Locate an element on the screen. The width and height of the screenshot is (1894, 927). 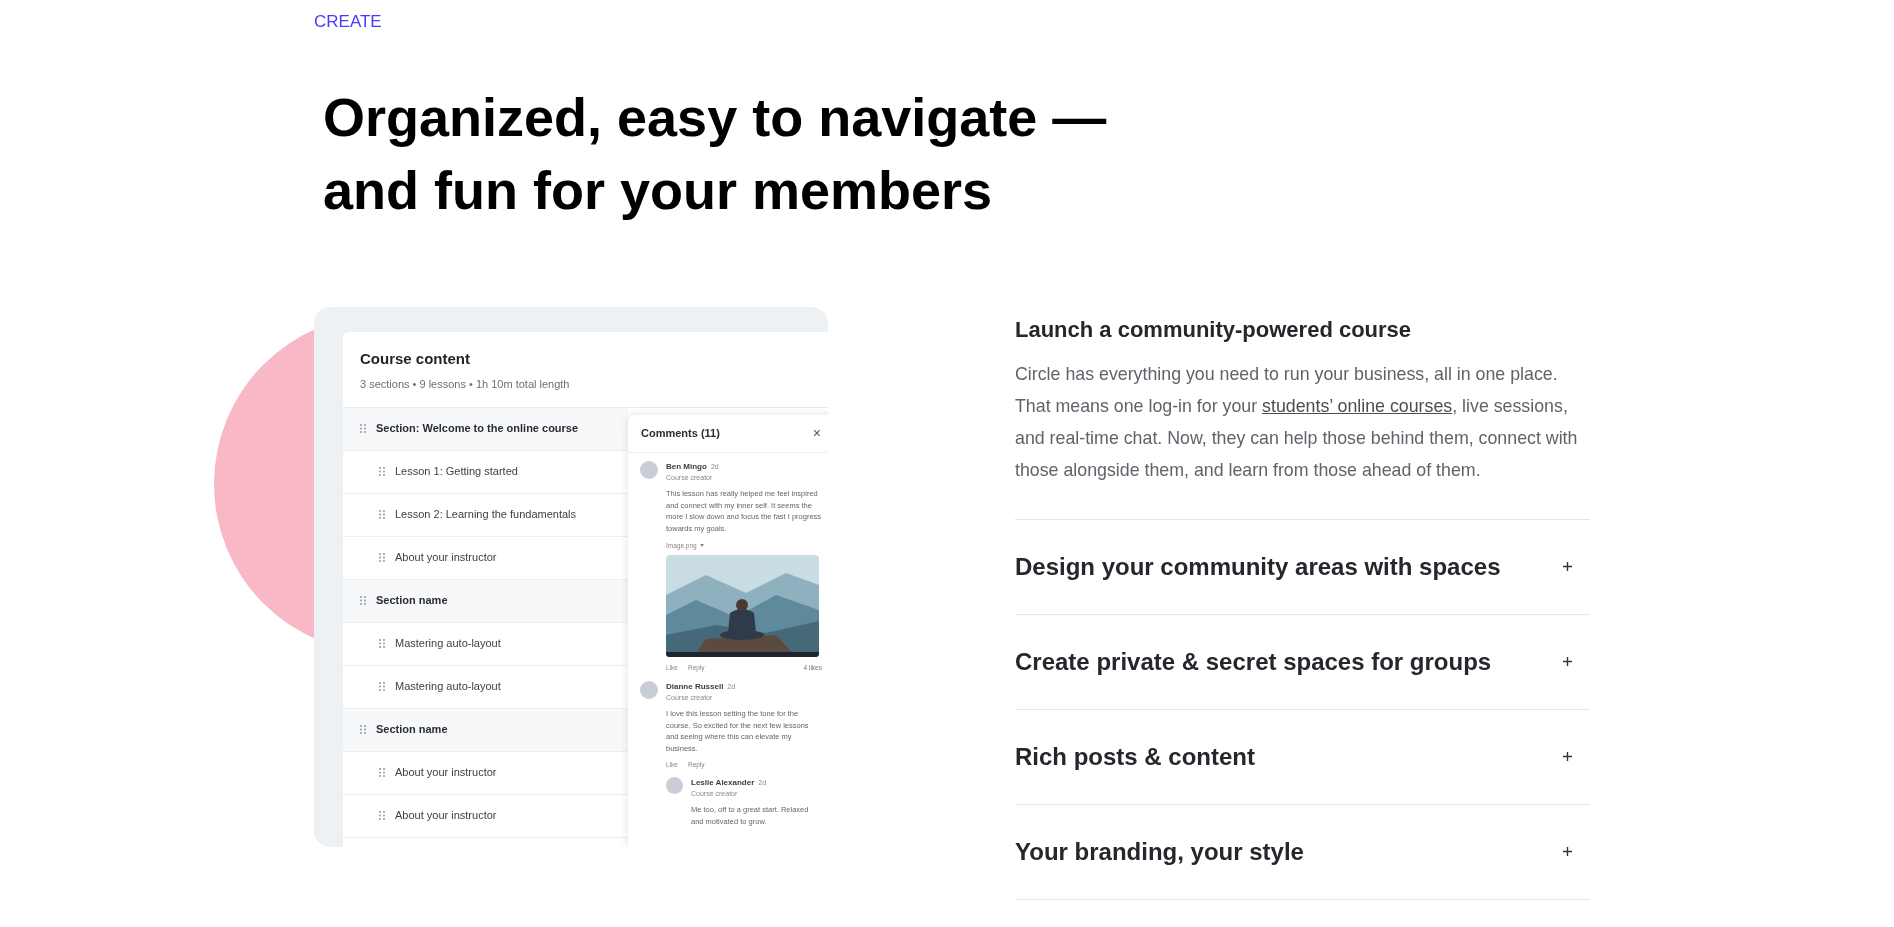
comments-title: Comments (11) is located at coordinates (680, 433).